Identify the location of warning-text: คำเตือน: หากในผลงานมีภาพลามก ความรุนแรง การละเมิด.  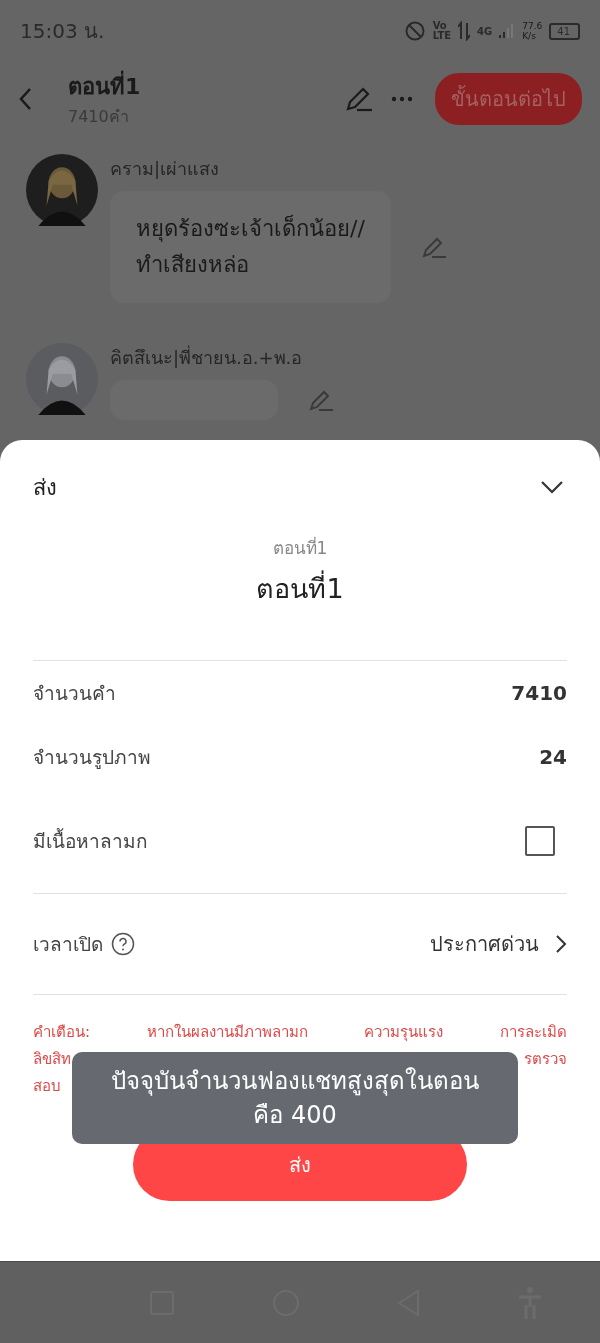
(300, 1033).